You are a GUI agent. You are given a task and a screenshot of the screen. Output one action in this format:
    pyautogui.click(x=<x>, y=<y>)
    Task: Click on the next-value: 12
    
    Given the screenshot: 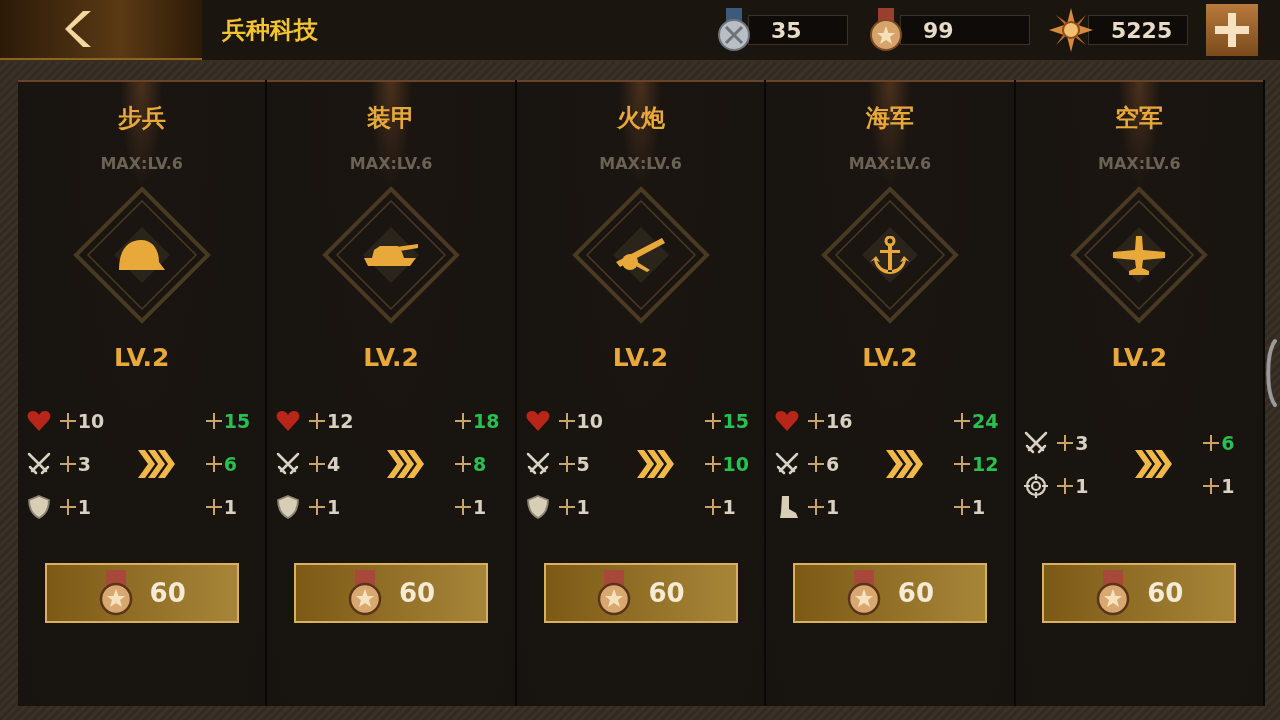 What is the action you would take?
    pyautogui.click(x=985, y=464)
    